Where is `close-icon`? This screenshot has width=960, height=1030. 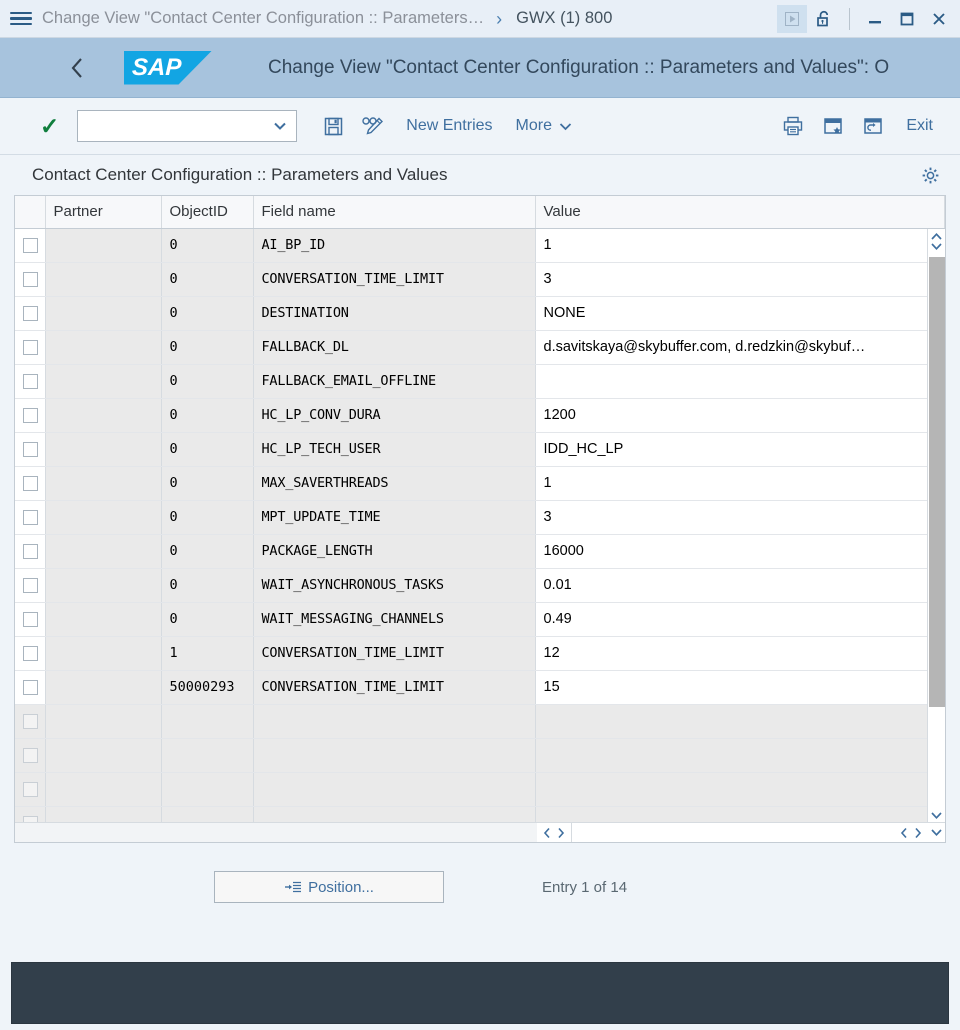 close-icon is located at coordinates (939, 19).